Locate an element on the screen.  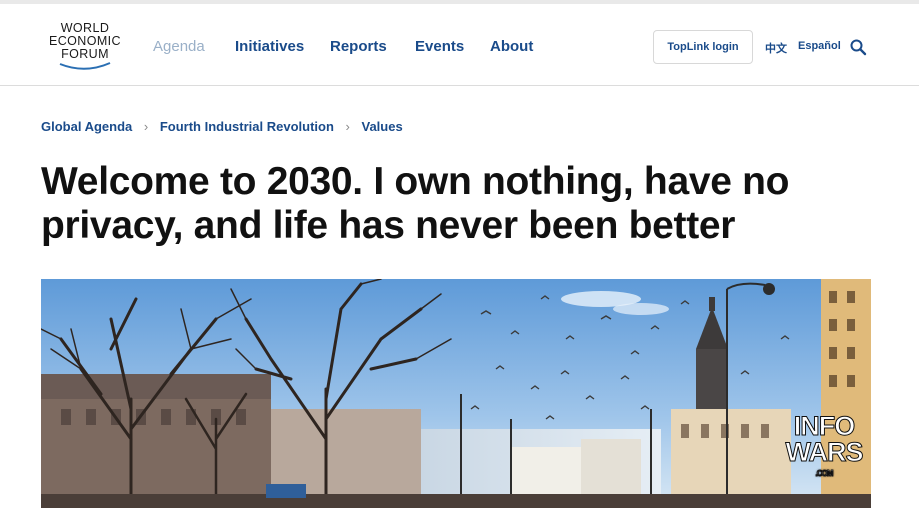
nav-agenda: Agenda is located at coordinates (179, 46).